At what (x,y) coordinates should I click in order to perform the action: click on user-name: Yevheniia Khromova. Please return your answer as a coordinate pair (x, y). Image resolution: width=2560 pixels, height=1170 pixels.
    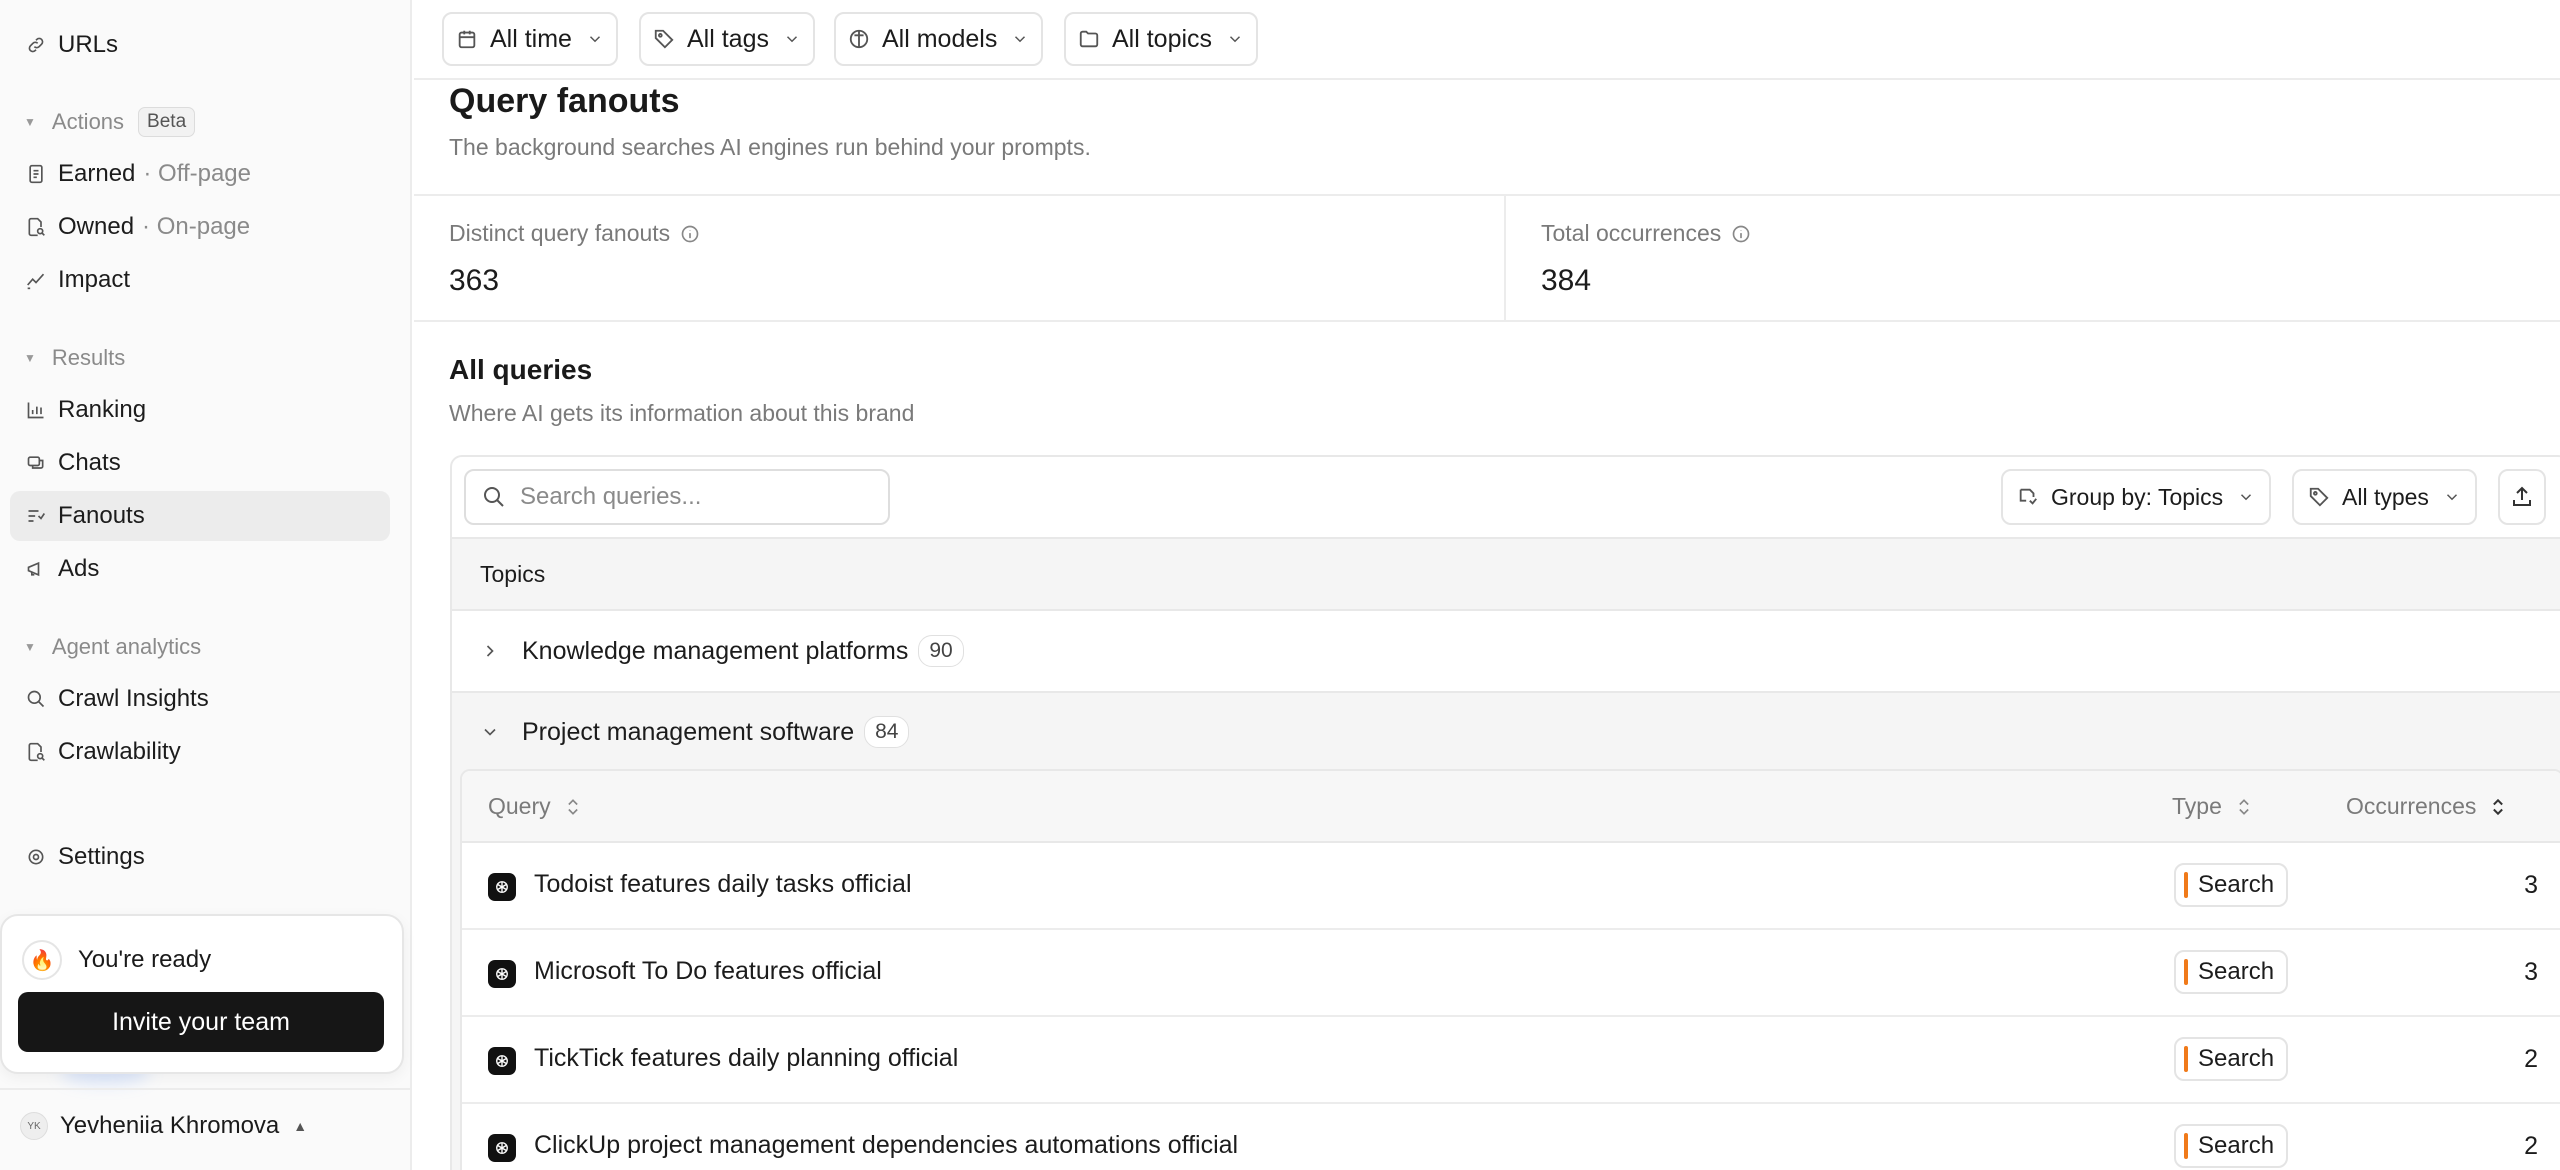
    Looking at the image, I should click on (170, 1125).